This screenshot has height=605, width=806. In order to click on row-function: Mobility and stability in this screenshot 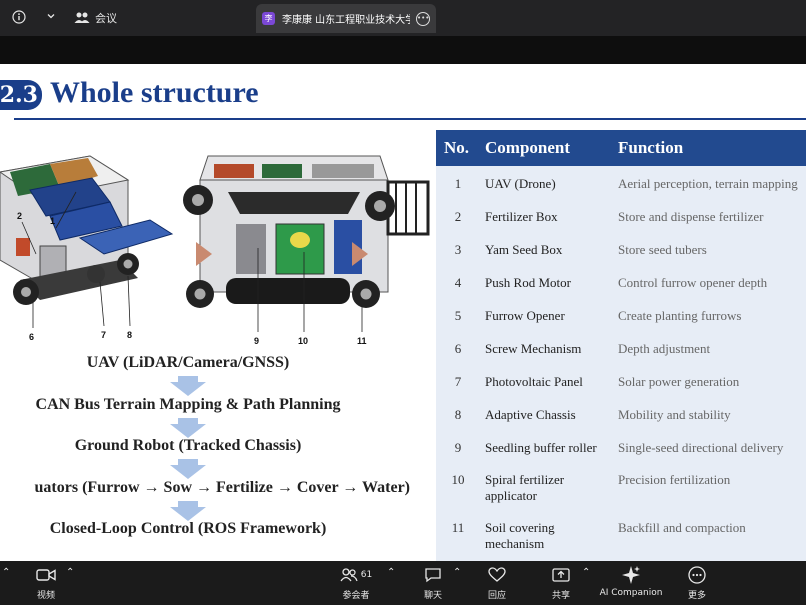, I will do `click(674, 414)`.